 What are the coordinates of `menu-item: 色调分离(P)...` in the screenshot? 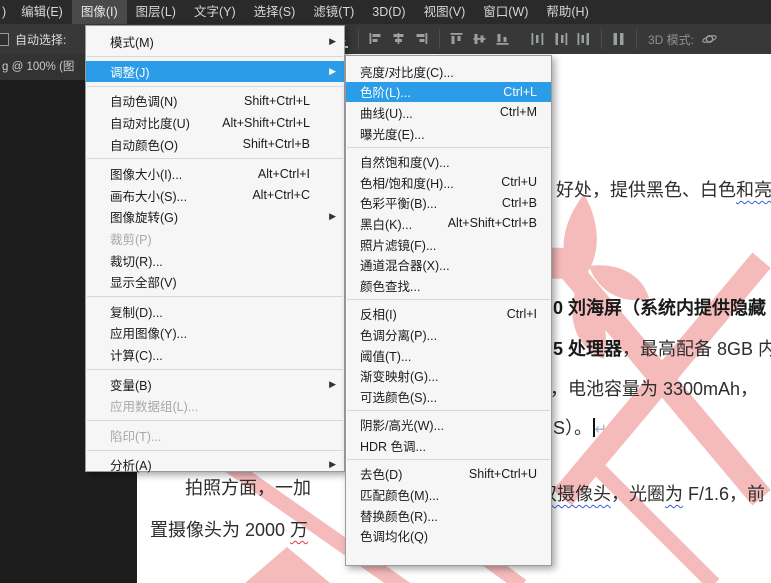 It's located at (448, 334).